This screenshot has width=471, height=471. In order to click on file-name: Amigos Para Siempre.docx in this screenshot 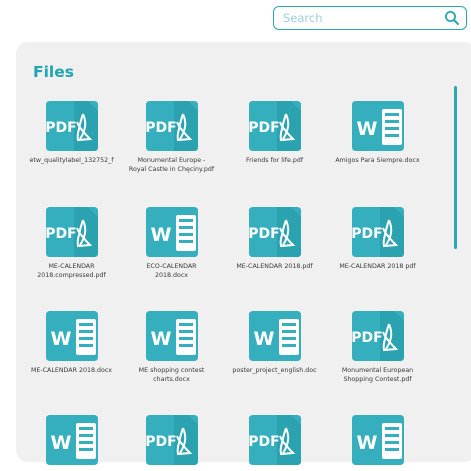, I will do `click(377, 160)`.